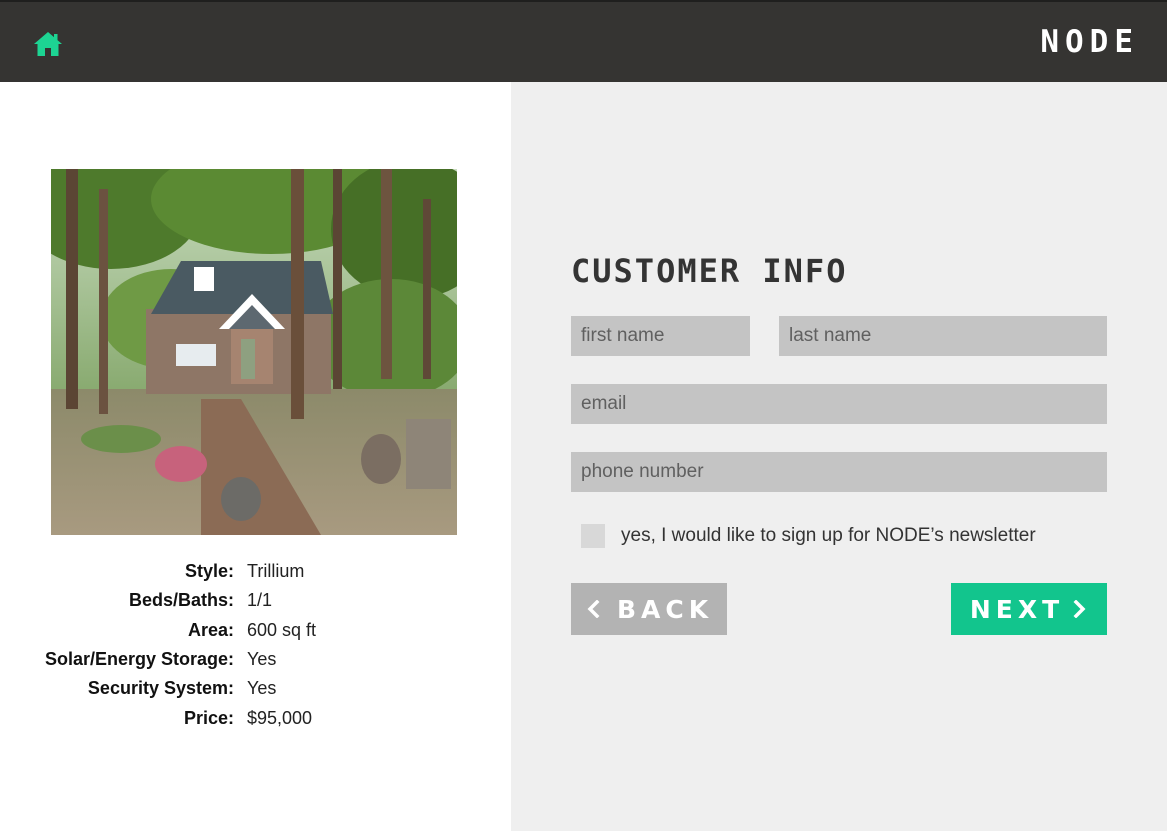  I want to click on spec-label: Price:, so click(208, 717).